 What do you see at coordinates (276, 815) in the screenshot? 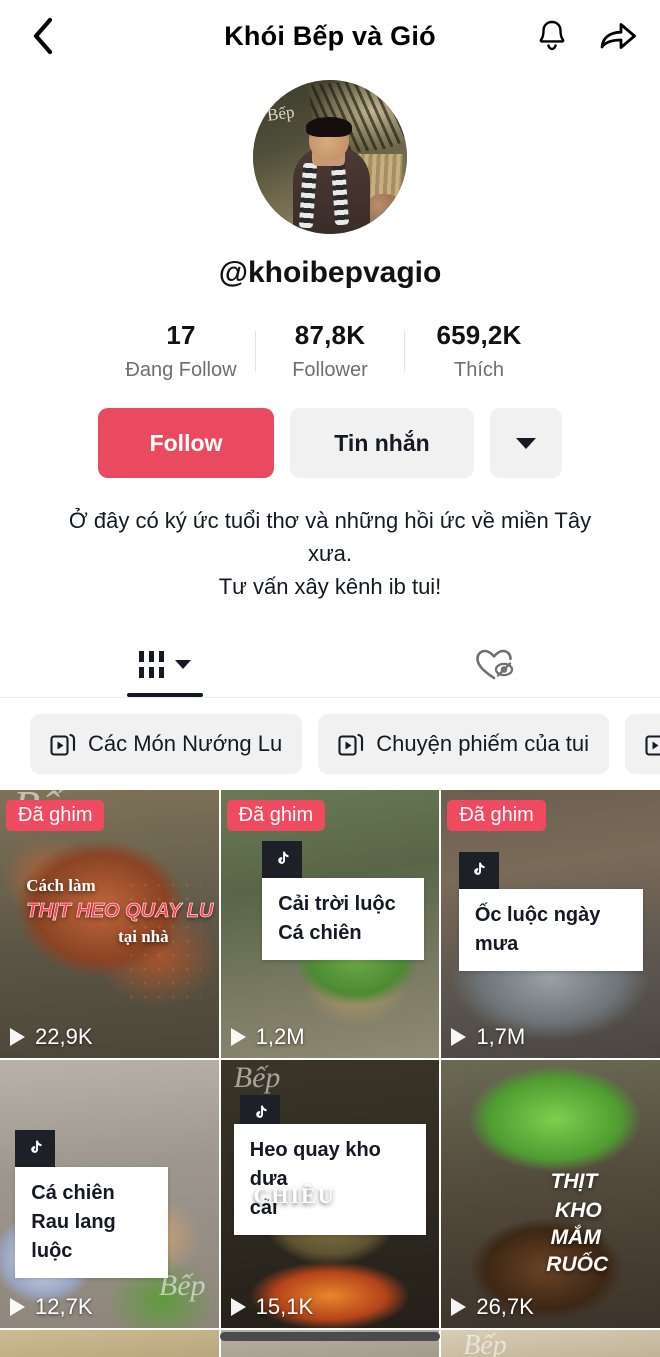
I see `pinned-badge-2: Đã ghim` at bounding box center [276, 815].